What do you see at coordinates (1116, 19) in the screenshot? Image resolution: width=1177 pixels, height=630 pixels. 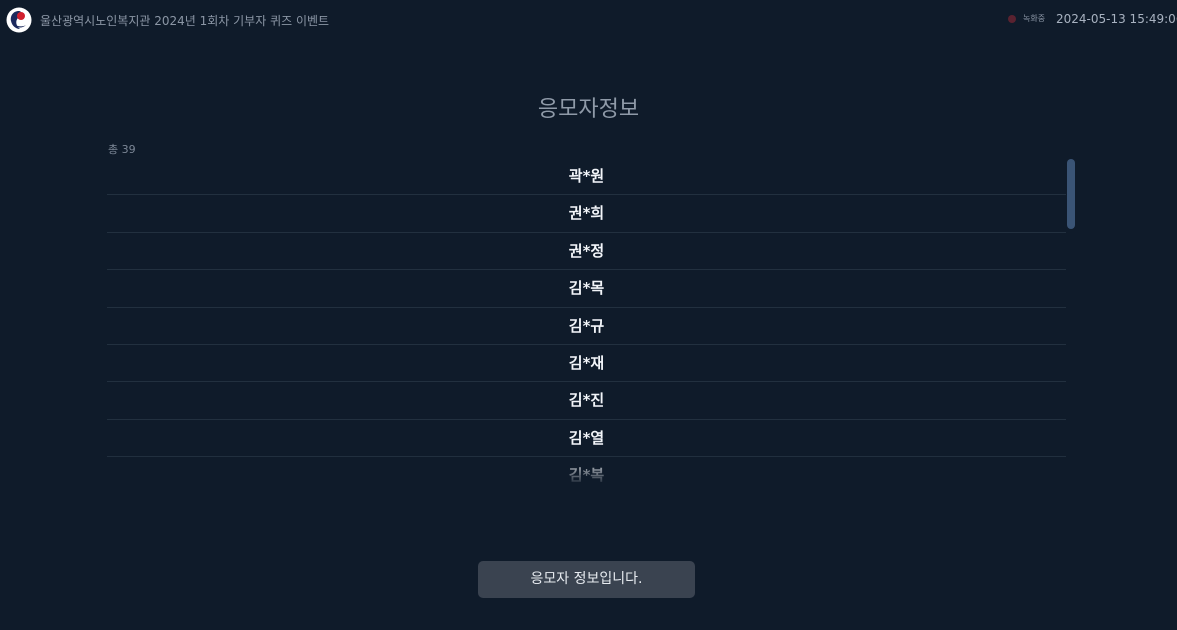 I see `datetime: 2024-05-13 15:49:06` at bounding box center [1116, 19].